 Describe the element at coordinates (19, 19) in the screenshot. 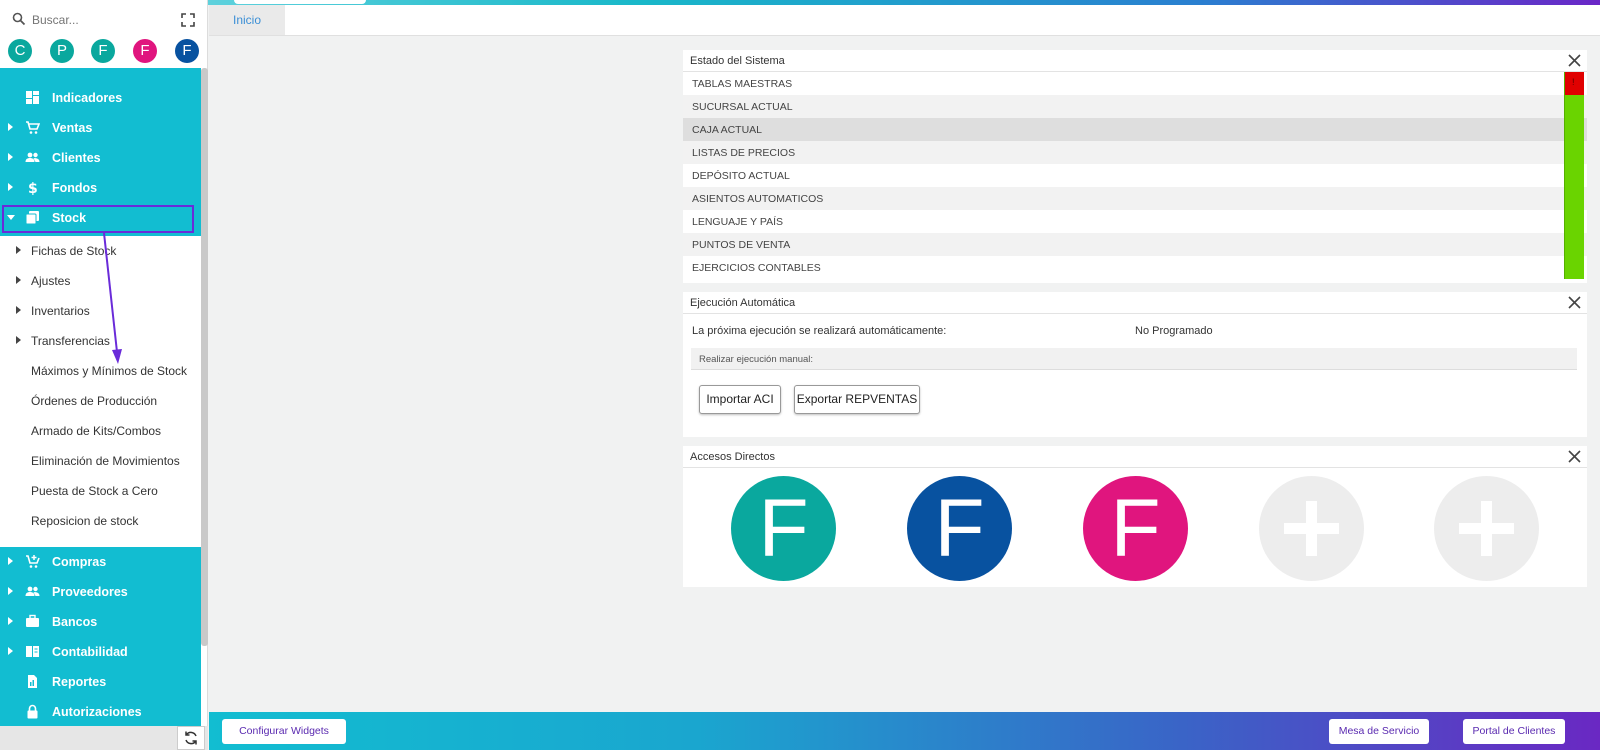

I see `search-icon` at that location.